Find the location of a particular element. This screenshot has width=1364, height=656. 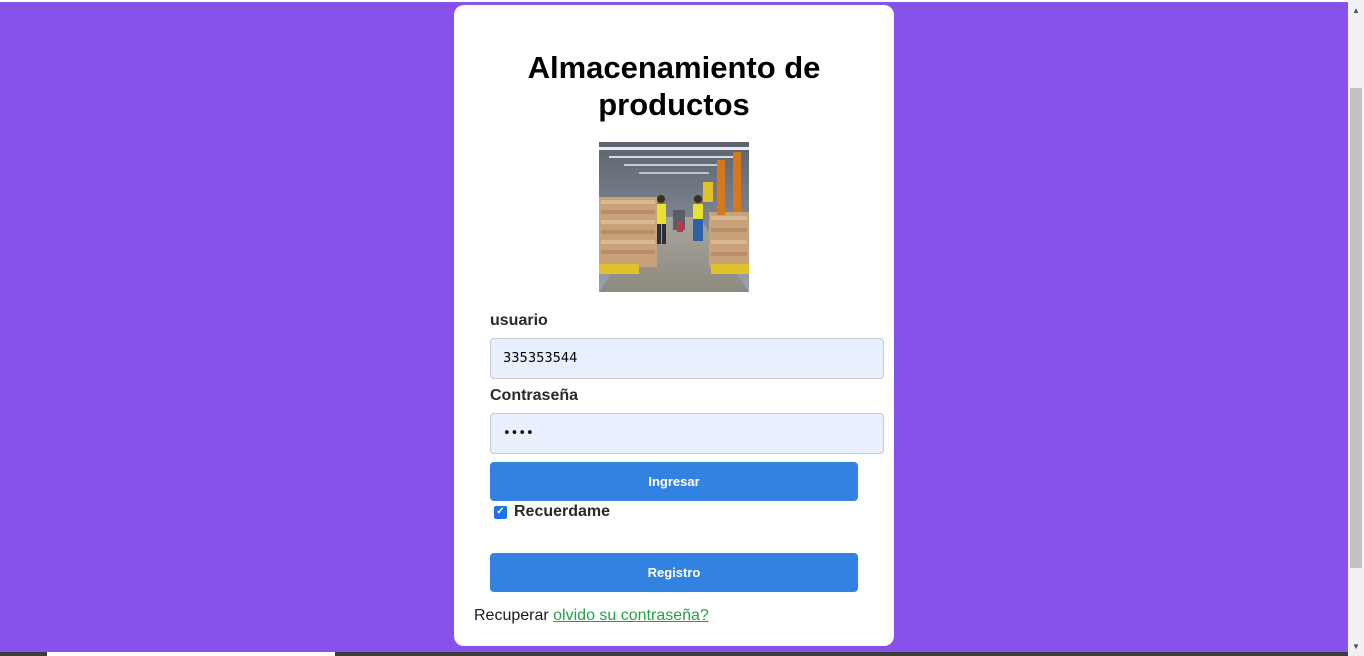

scrollbar-thumb is located at coordinates (1356, 328).